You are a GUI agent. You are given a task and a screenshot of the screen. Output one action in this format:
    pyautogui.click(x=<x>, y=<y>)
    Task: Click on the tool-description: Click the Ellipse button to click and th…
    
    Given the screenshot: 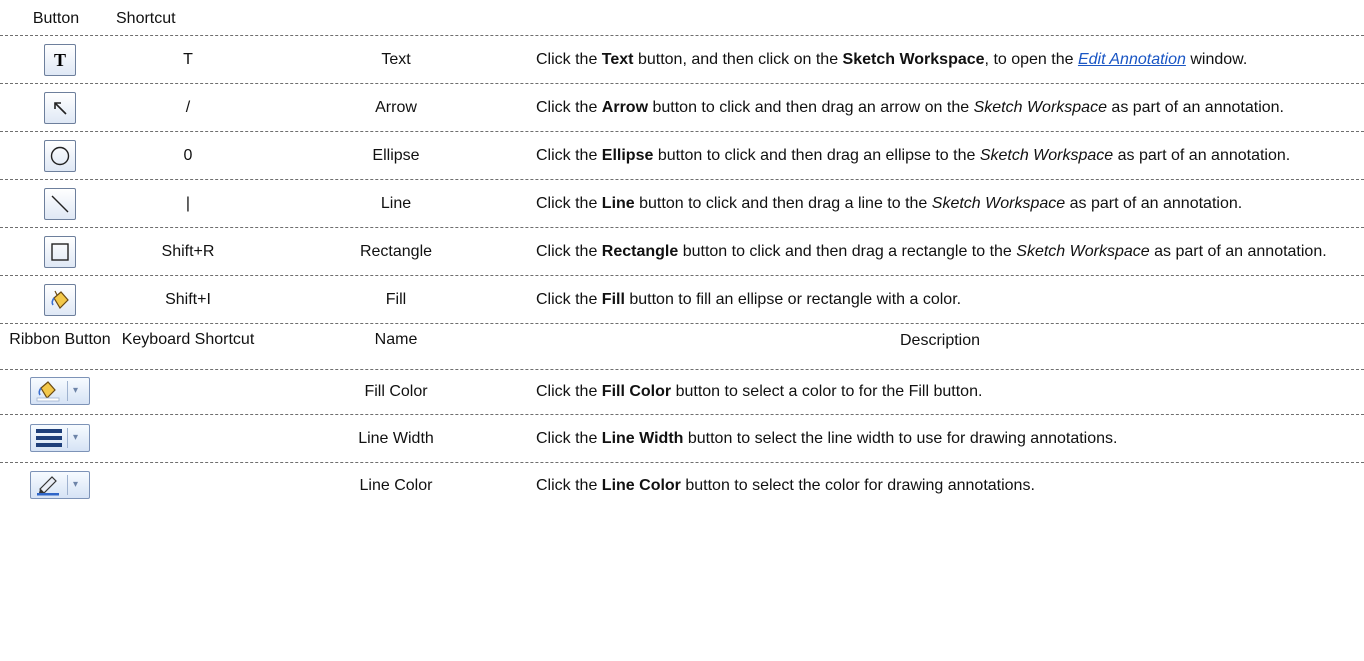 What is the action you would take?
    pyautogui.click(x=913, y=155)
    